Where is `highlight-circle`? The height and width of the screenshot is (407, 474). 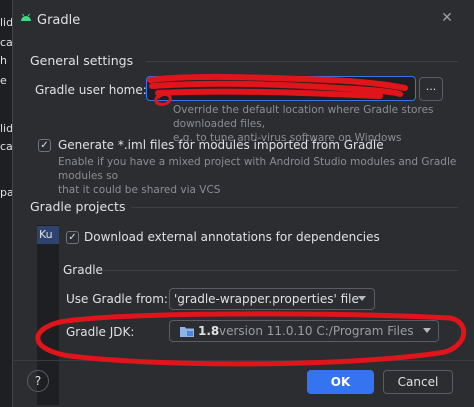
highlight-circle is located at coordinates (251, 339).